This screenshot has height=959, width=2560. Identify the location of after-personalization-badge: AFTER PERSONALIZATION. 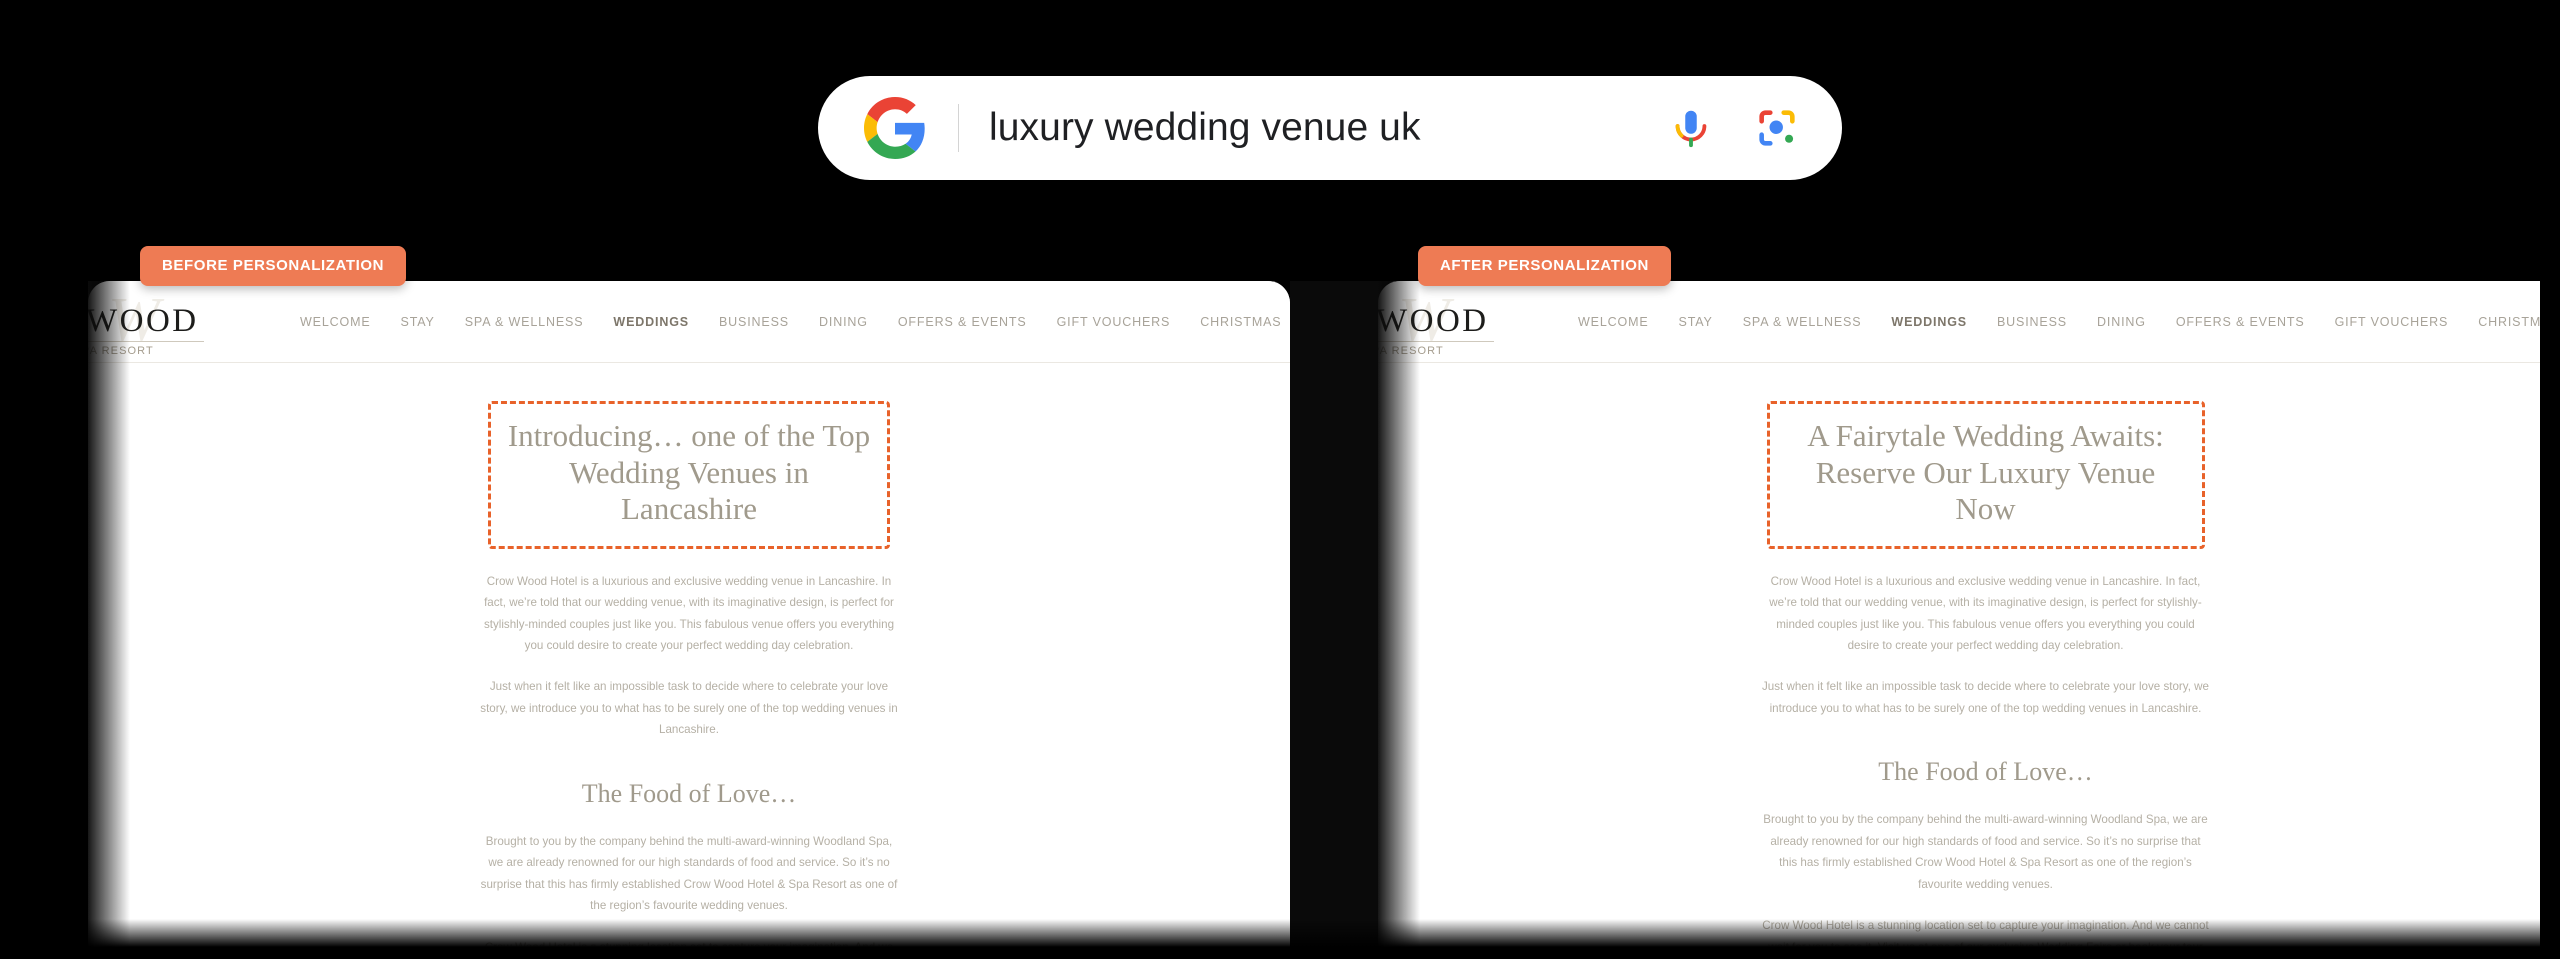
(1544, 266).